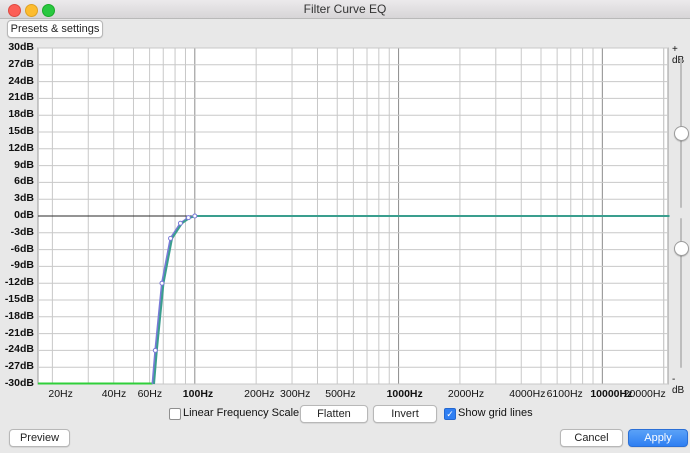 Image resolution: width=690 pixels, height=453 pixels. Describe the element at coordinates (24, 164) in the screenshot. I see `y-tick-label: 9dB` at that location.